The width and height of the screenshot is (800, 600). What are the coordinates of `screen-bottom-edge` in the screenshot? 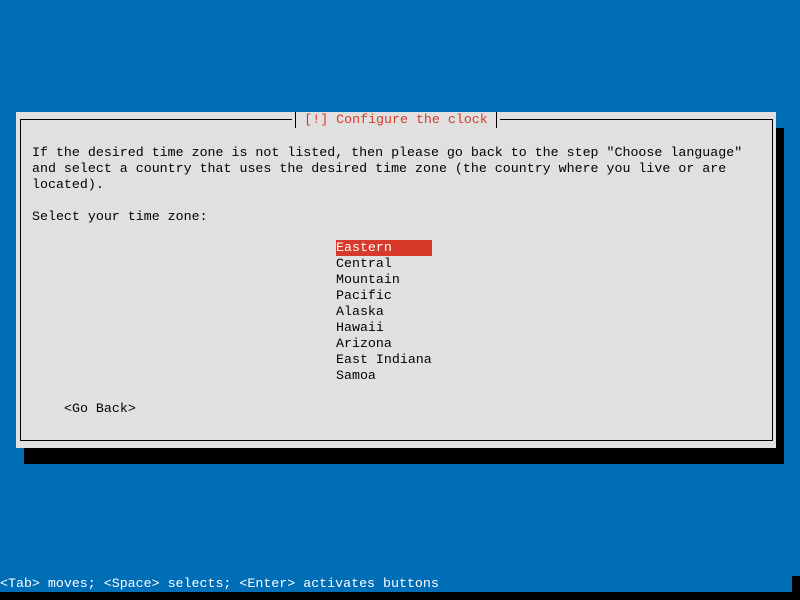 It's located at (400, 596).